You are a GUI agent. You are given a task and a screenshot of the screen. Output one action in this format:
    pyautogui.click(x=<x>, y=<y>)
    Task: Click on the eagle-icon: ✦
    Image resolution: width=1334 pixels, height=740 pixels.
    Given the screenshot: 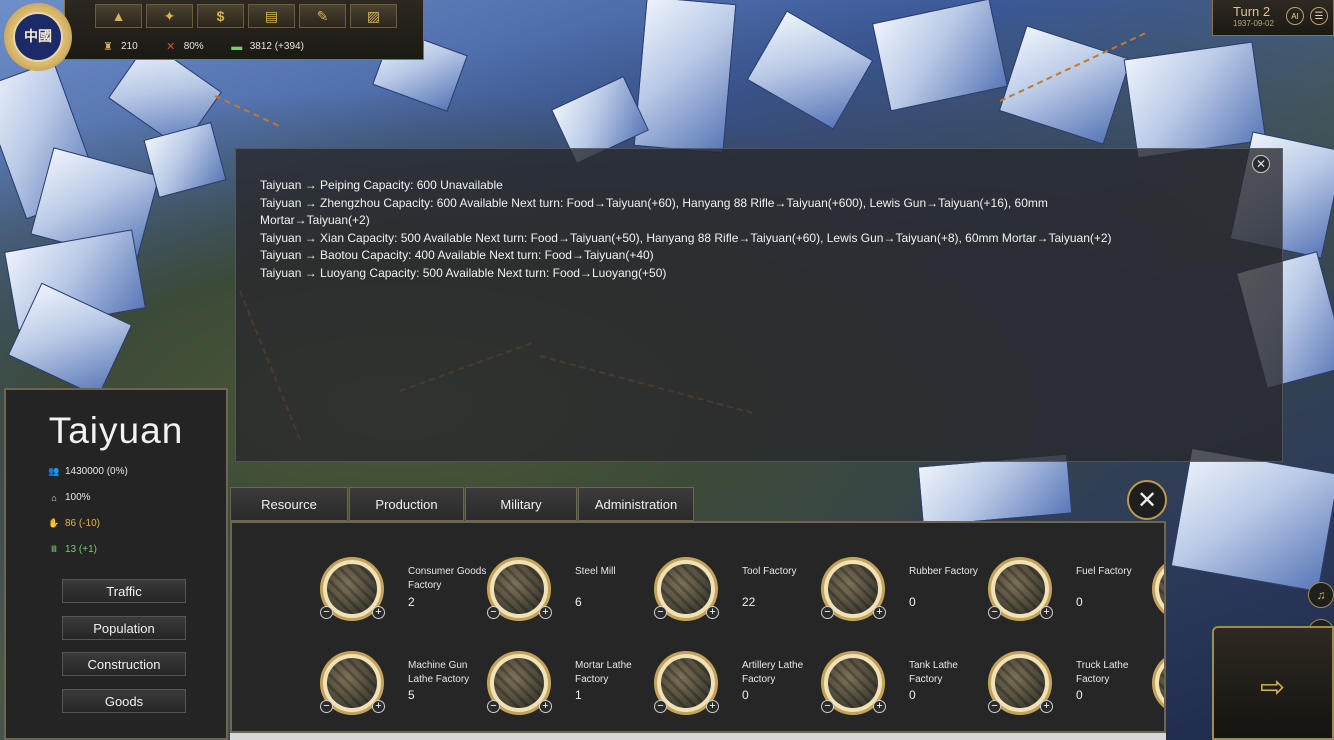 What is the action you would take?
    pyautogui.click(x=169, y=16)
    